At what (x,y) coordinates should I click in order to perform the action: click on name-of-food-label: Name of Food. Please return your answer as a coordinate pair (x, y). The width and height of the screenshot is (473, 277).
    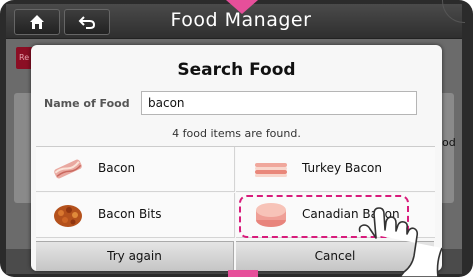
    Looking at the image, I should click on (87, 103).